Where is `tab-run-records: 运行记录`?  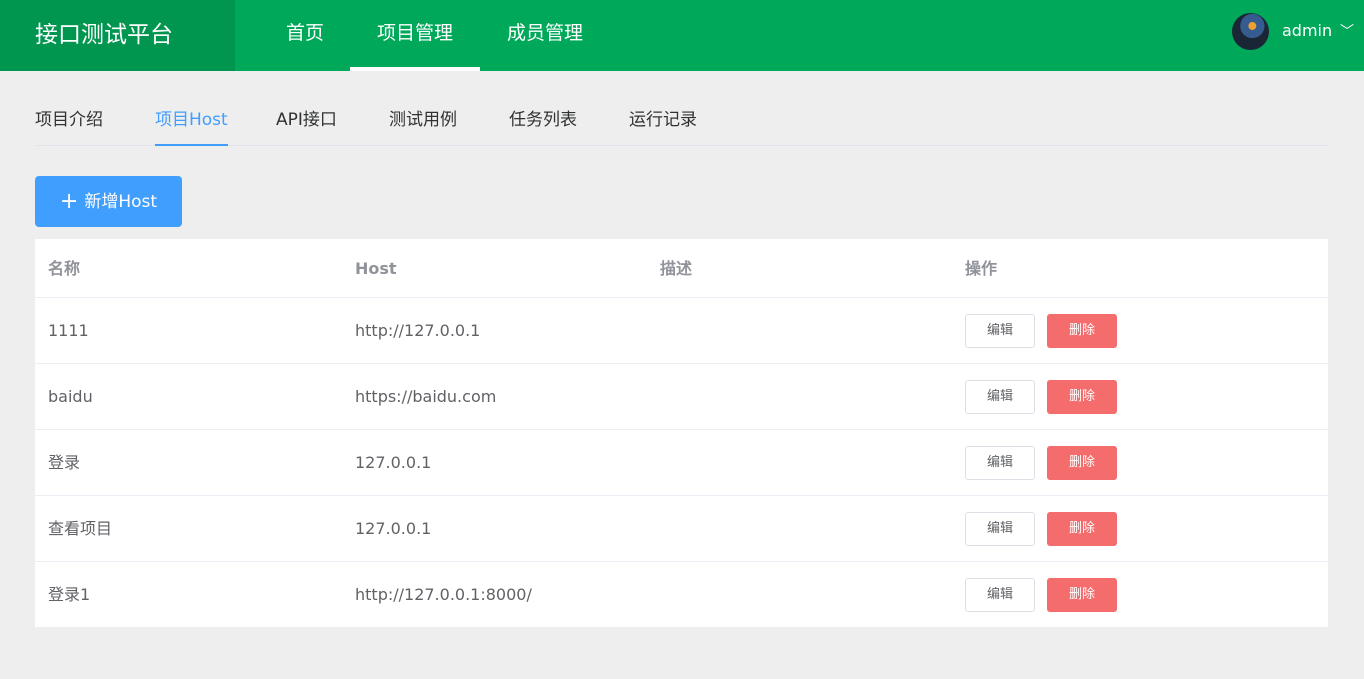 tab-run-records: 运行记录 is located at coordinates (663, 121).